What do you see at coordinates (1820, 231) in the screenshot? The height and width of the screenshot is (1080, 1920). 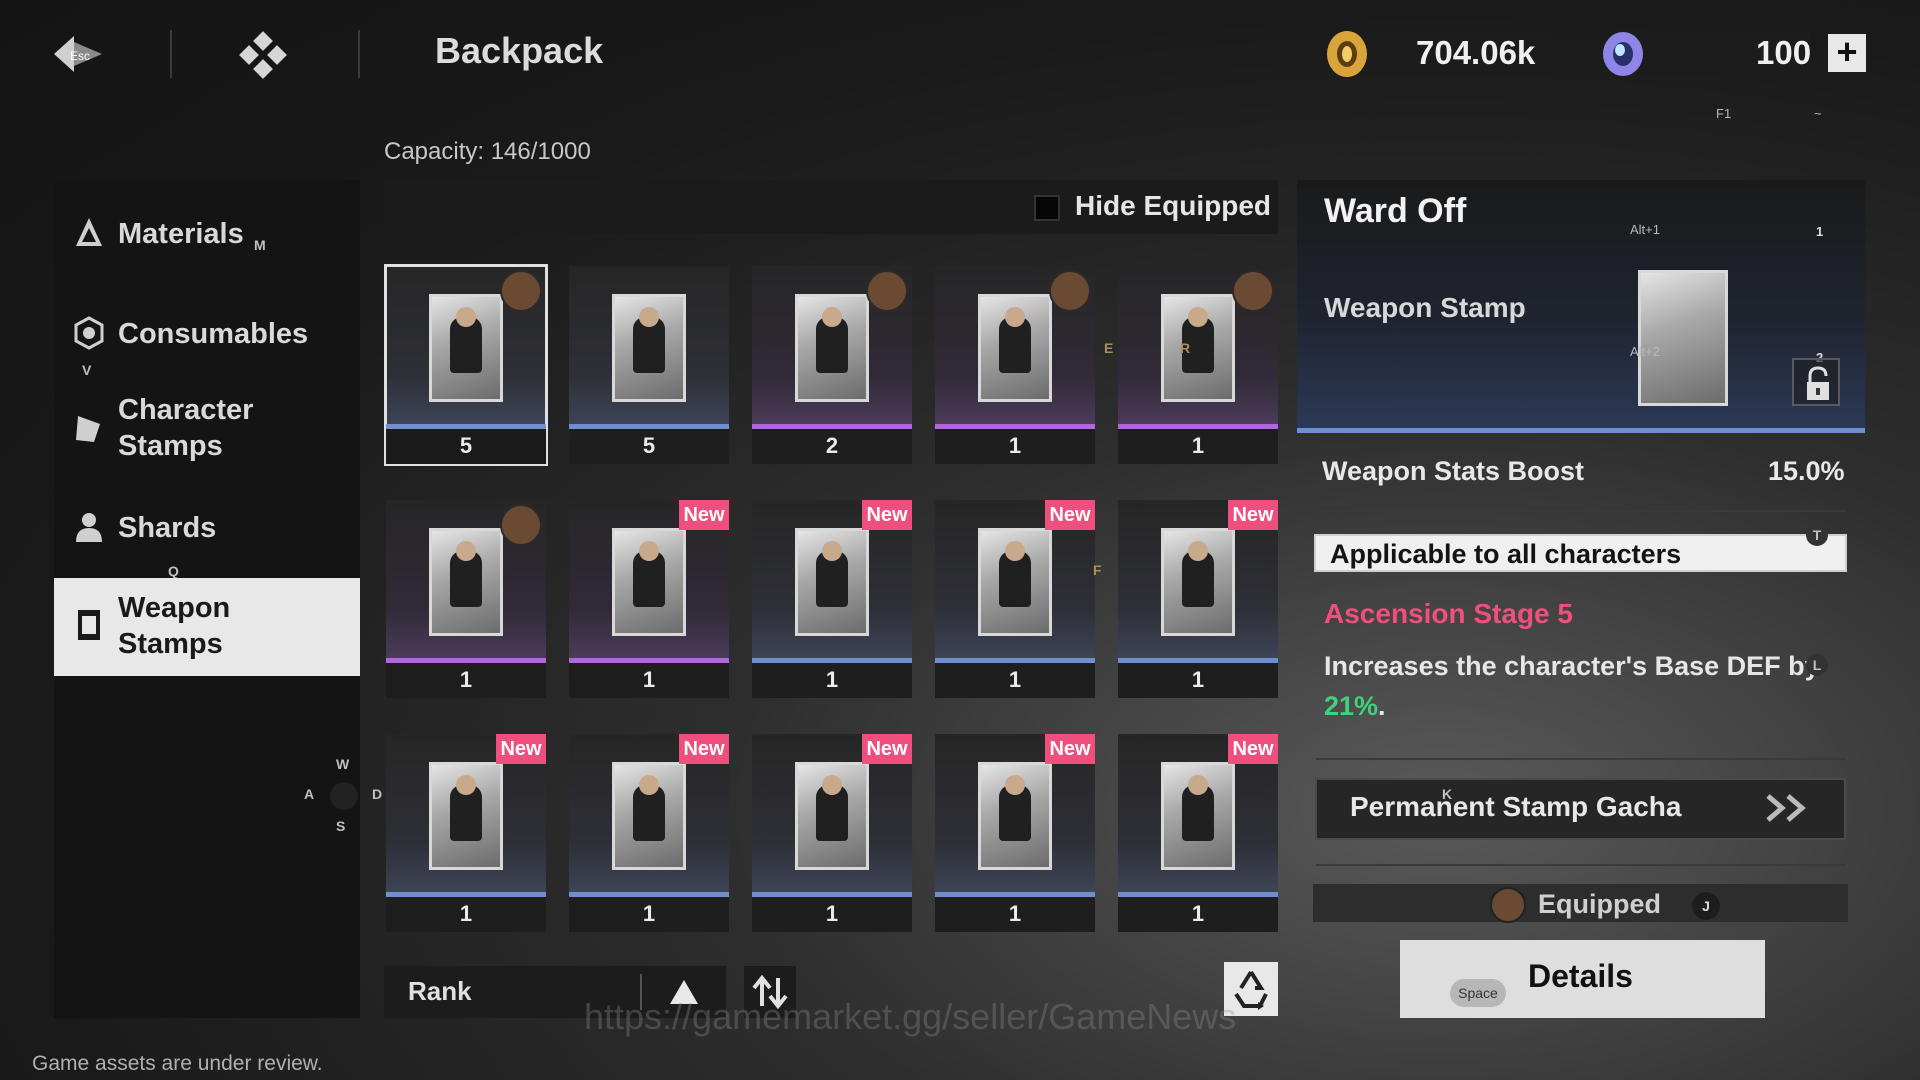 I see `counter-one: 1` at bounding box center [1820, 231].